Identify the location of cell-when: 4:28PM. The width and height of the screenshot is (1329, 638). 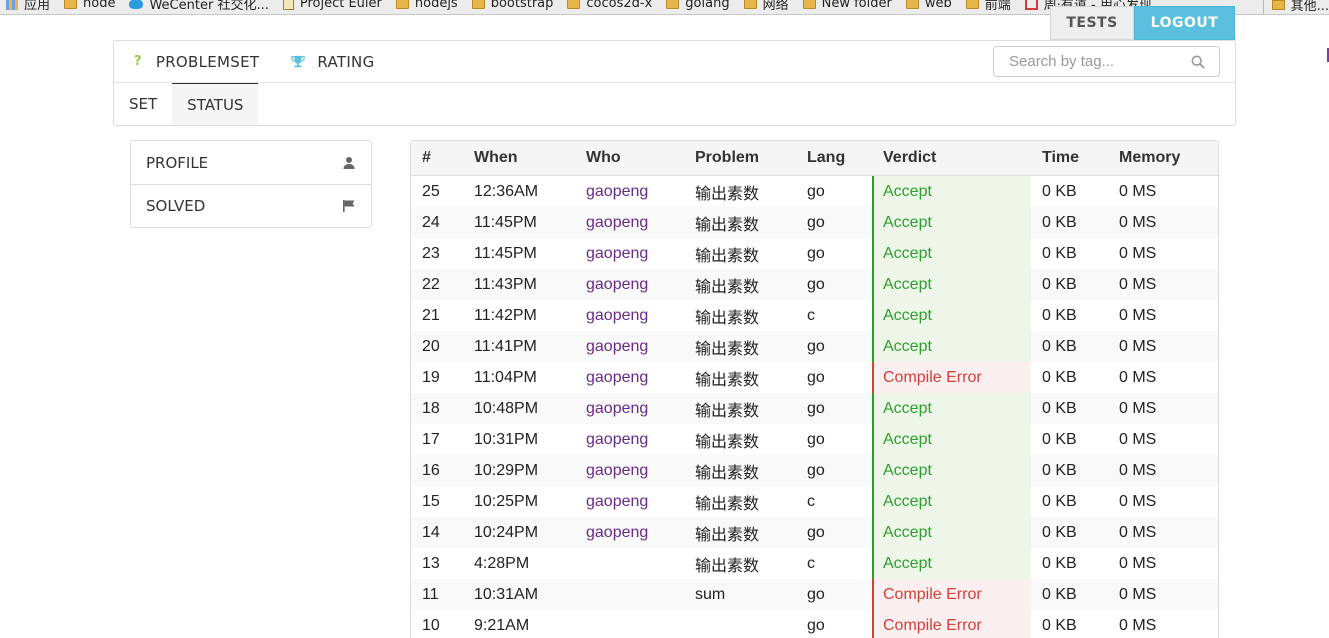
(502, 563).